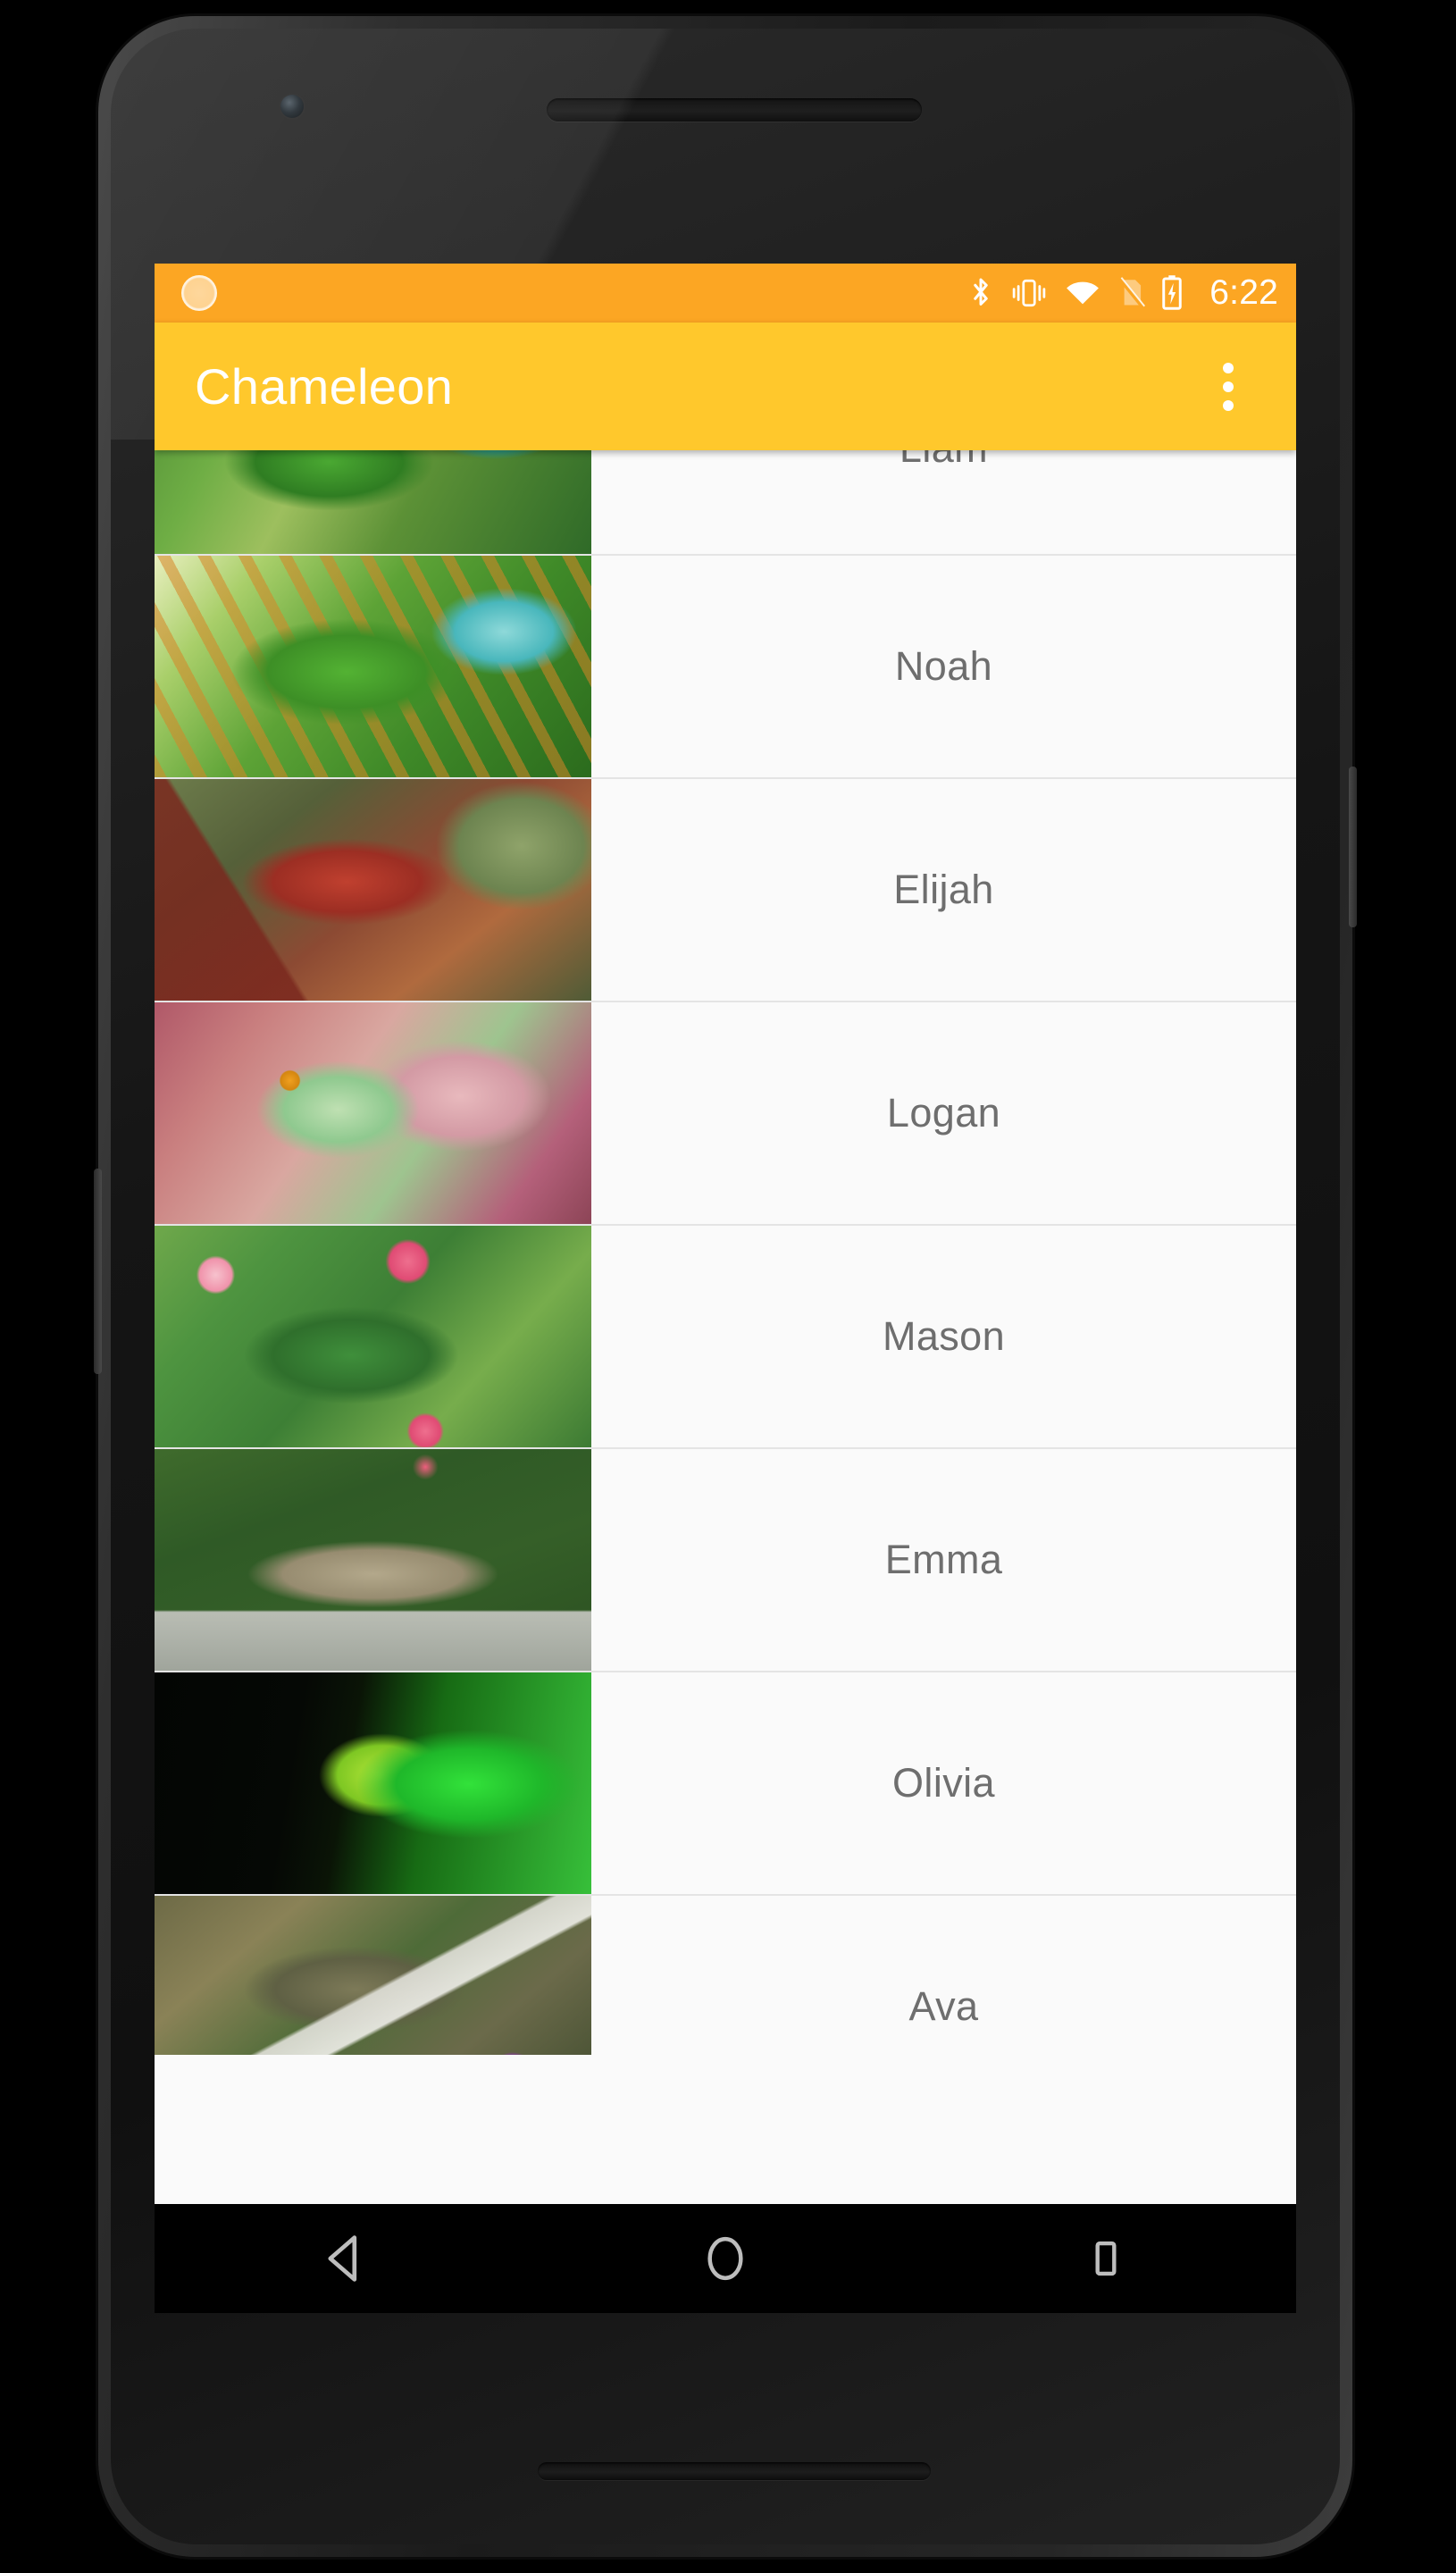  I want to click on recents-button, so click(1106, 2258).